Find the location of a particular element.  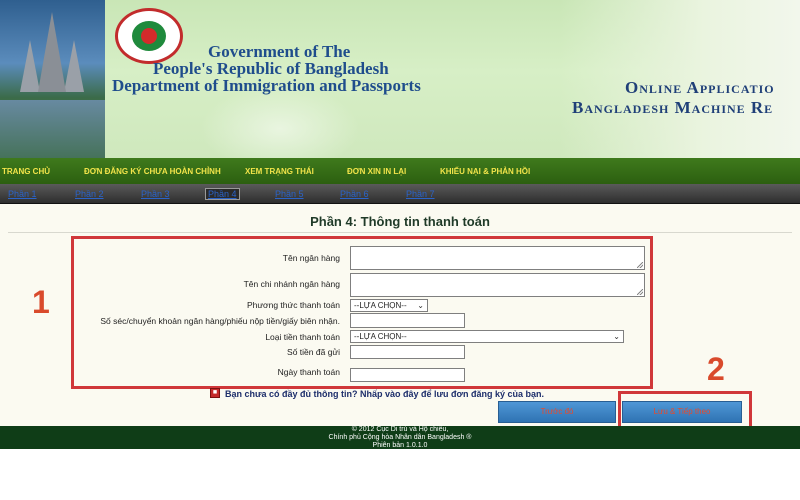

app-title-line2: Bangladesh Machine Re is located at coordinates (673, 107).